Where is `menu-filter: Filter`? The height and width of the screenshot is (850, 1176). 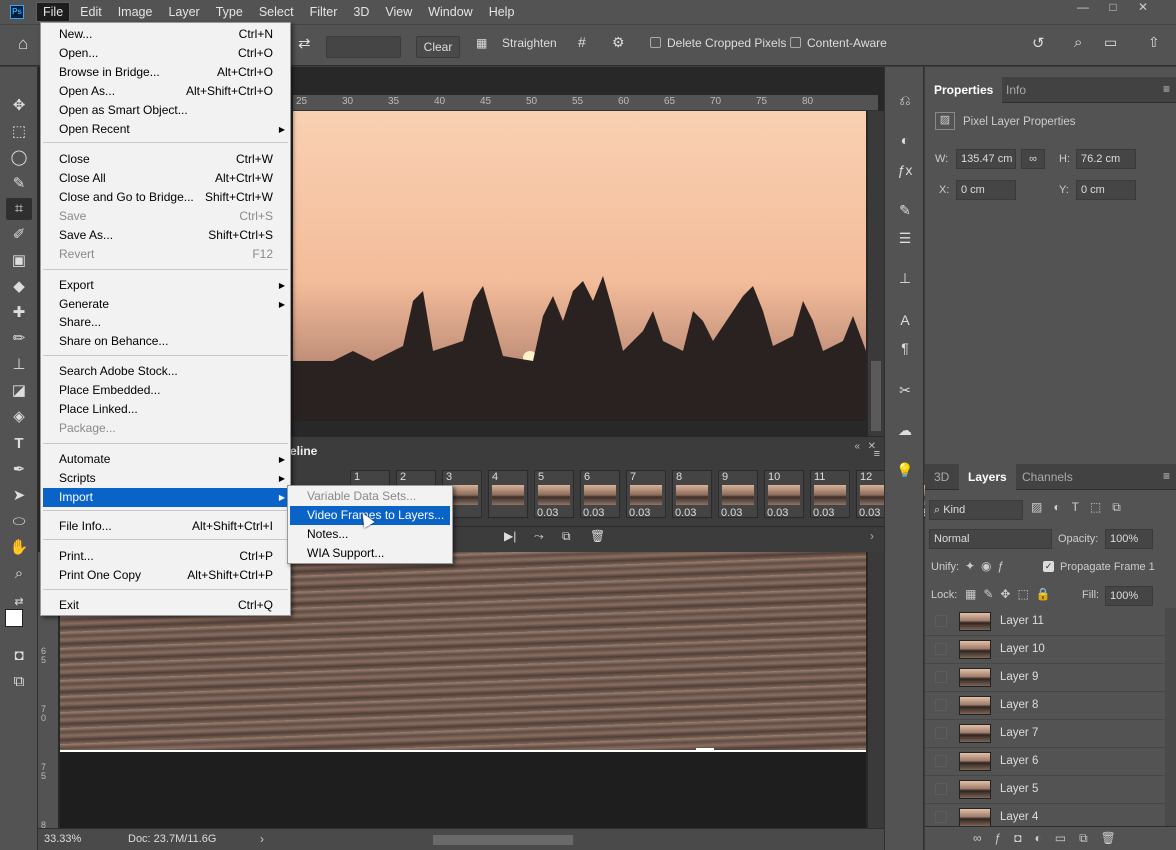
menu-filter: Filter is located at coordinates (324, 12).